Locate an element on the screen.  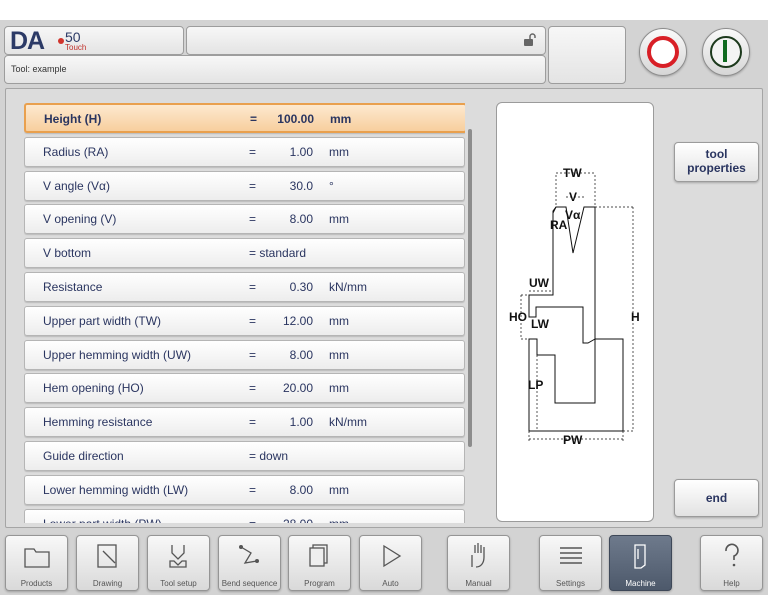
start-icon-bar is located at coordinates (725, 51).